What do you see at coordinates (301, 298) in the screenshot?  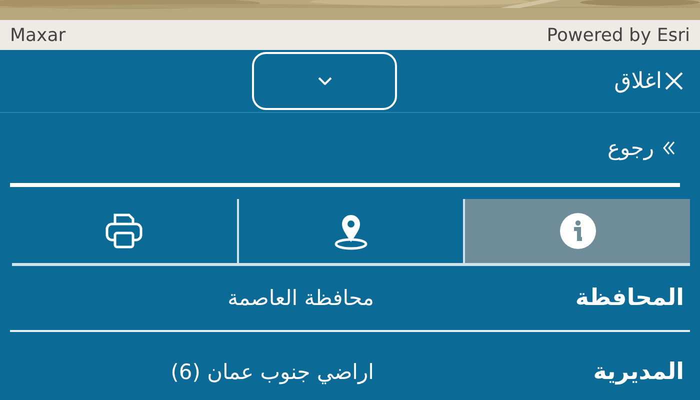 I see `field-value: محافظة العاصمة` at bounding box center [301, 298].